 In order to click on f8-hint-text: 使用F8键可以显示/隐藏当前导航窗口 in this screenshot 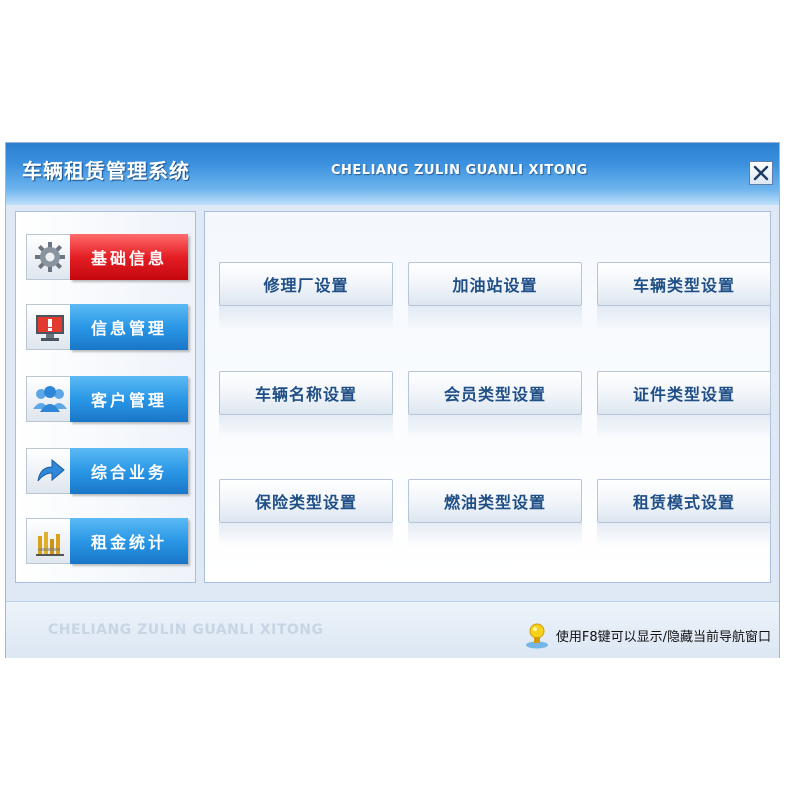, I will do `click(663, 637)`.